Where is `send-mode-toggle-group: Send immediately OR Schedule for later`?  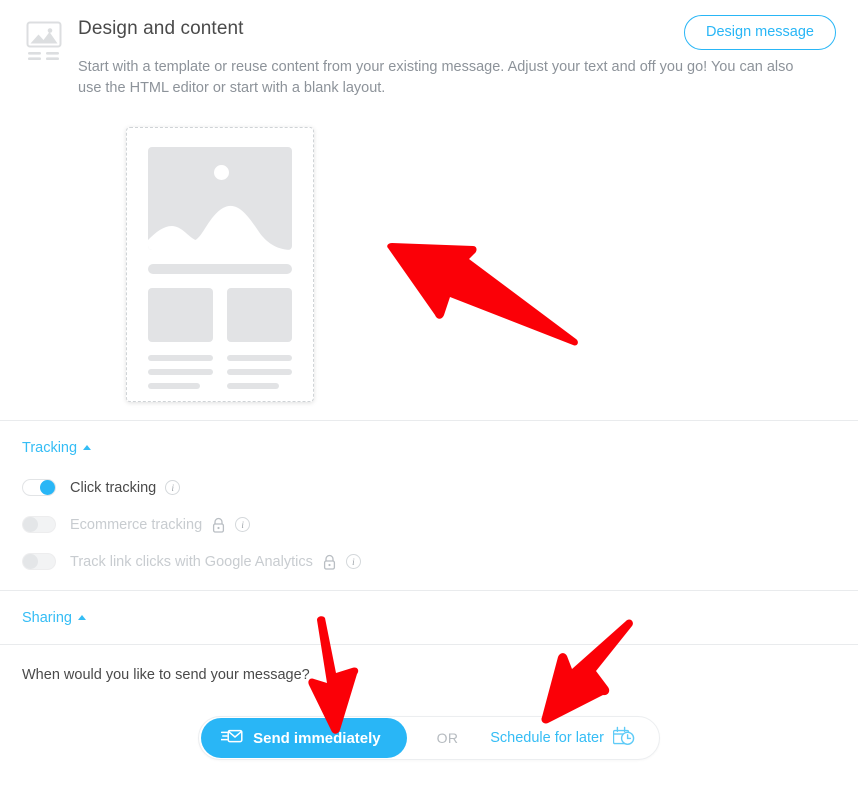
send-mode-toggle-group: Send immediately OR Schedule for later is located at coordinates (429, 738).